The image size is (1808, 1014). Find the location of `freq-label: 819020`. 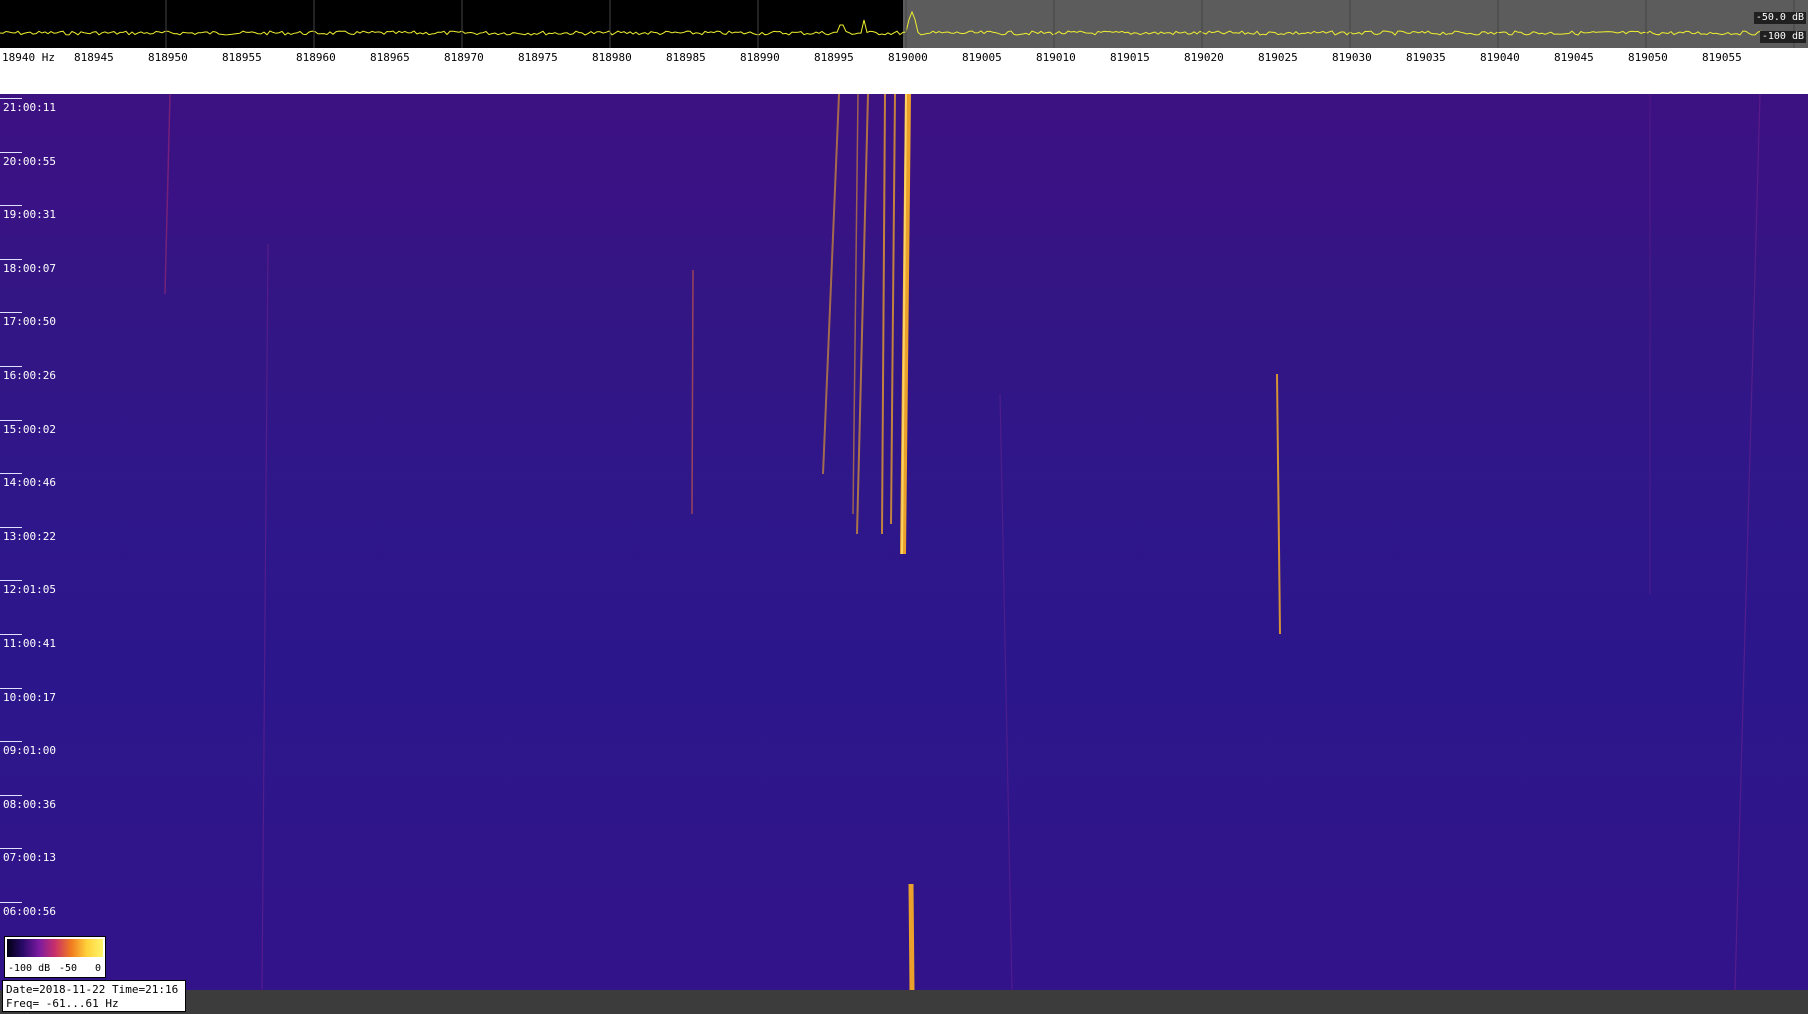

freq-label: 819020 is located at coordinates (1204, 57).